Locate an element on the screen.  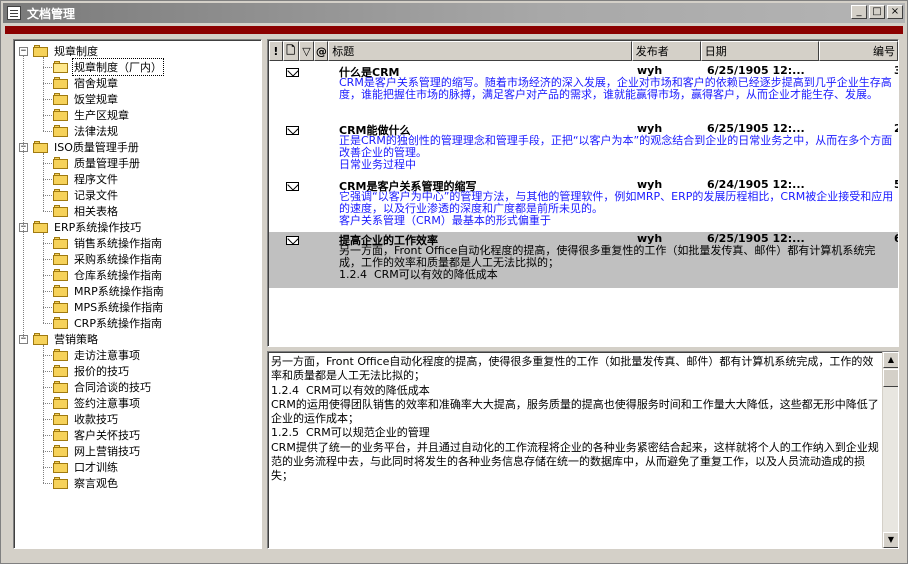
app-icon is located at coordinates (14, 13).